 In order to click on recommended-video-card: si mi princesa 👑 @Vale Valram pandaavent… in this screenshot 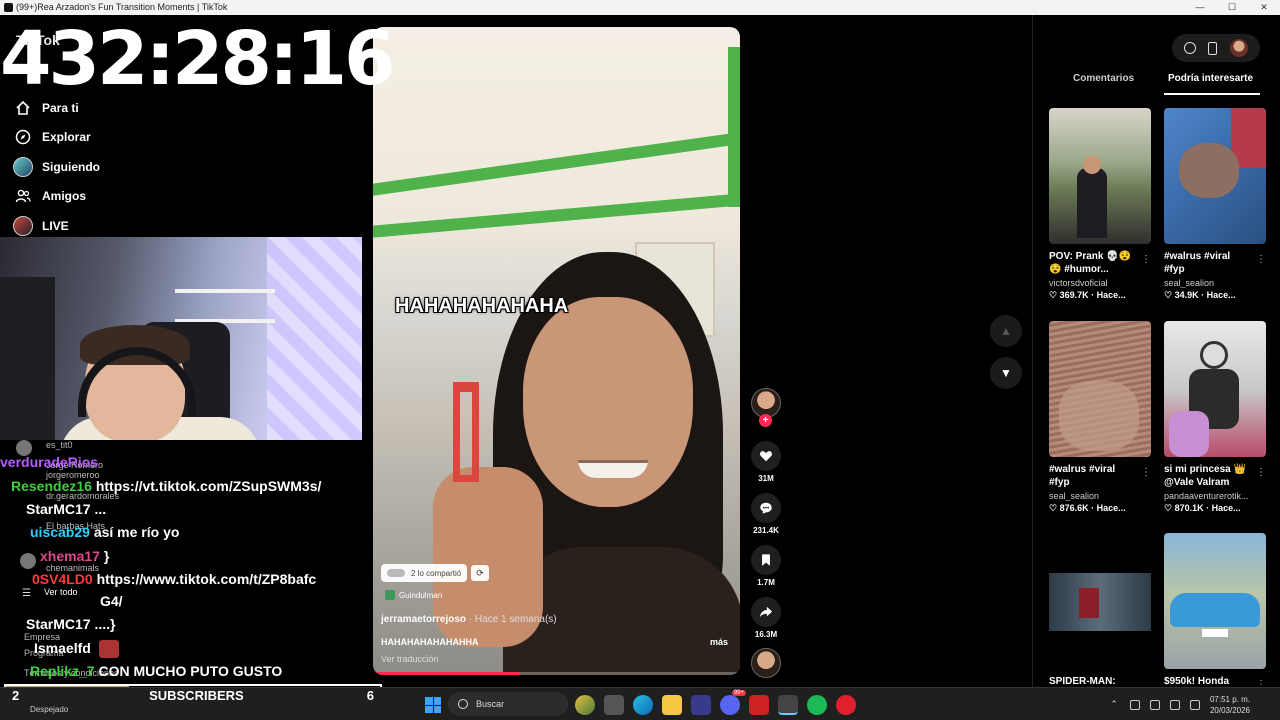, I will do `click(1215, 417)`.